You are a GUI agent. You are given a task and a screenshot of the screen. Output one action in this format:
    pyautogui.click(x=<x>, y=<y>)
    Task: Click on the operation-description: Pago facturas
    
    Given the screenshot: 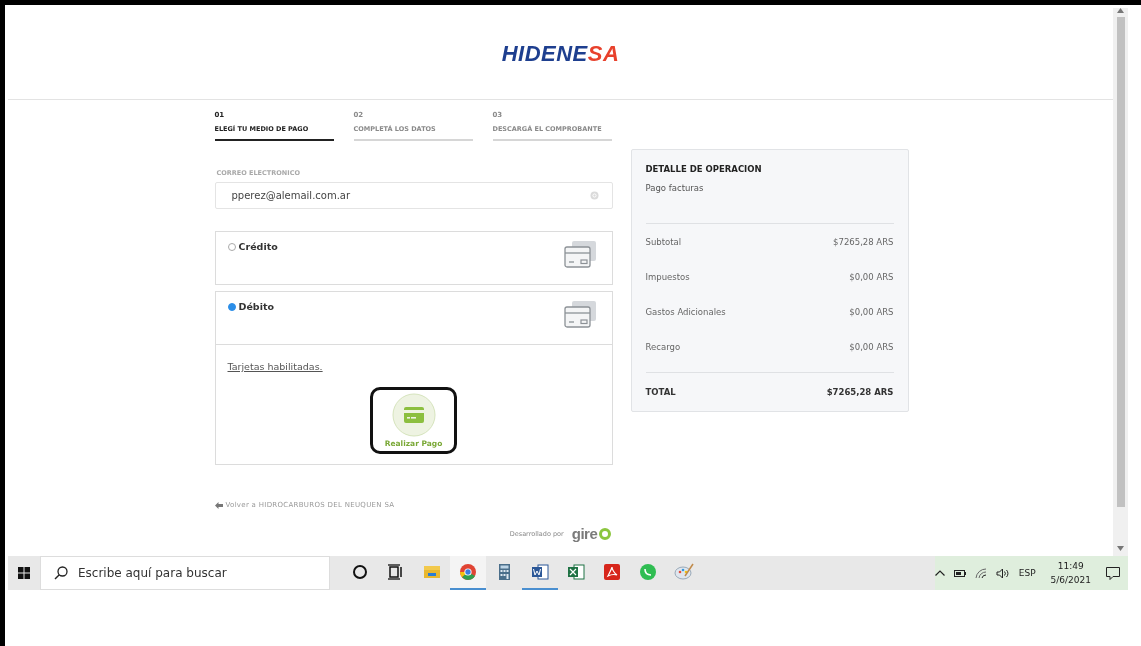 What is the action you would take?
    pyautogui.click(x=675, y=188)
    